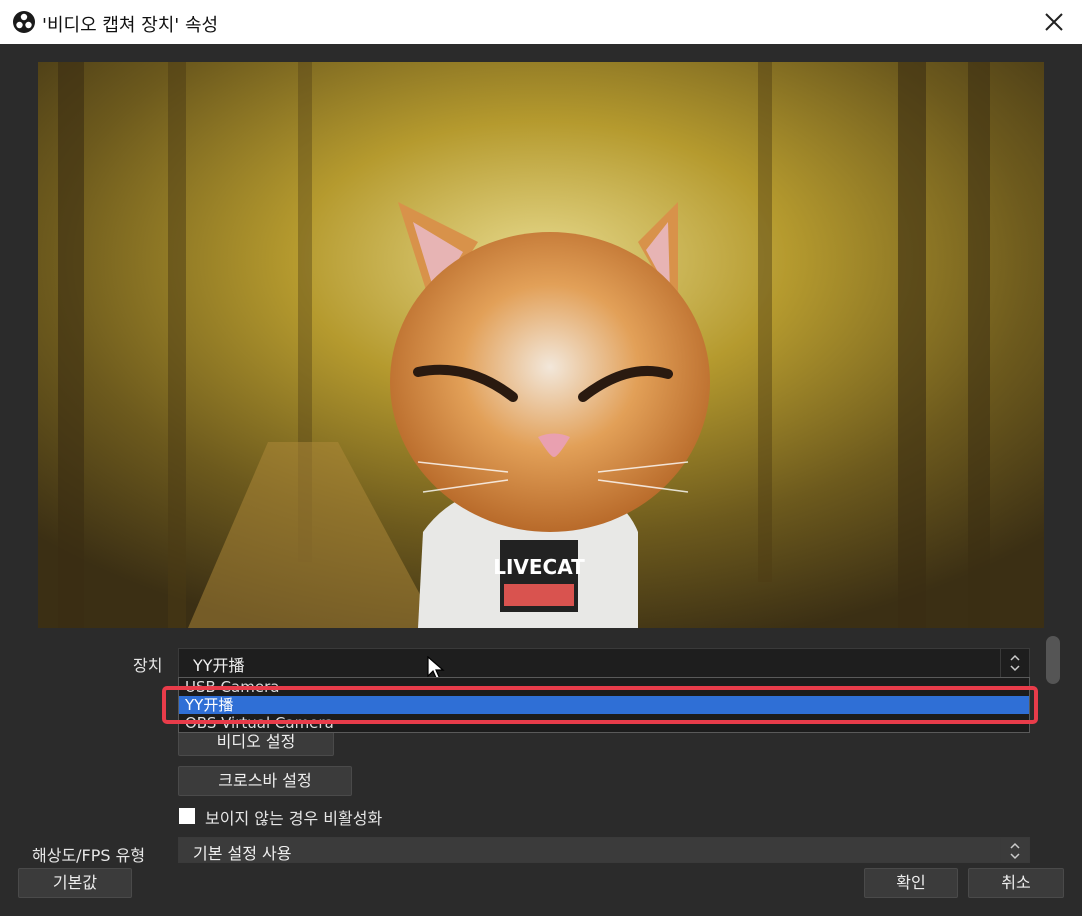 The height and width of the screenshot is (916, 1082). Describe the element at coordinates (1053, 660) in the screenshot. I see `scrollbar-thumb` at that location.